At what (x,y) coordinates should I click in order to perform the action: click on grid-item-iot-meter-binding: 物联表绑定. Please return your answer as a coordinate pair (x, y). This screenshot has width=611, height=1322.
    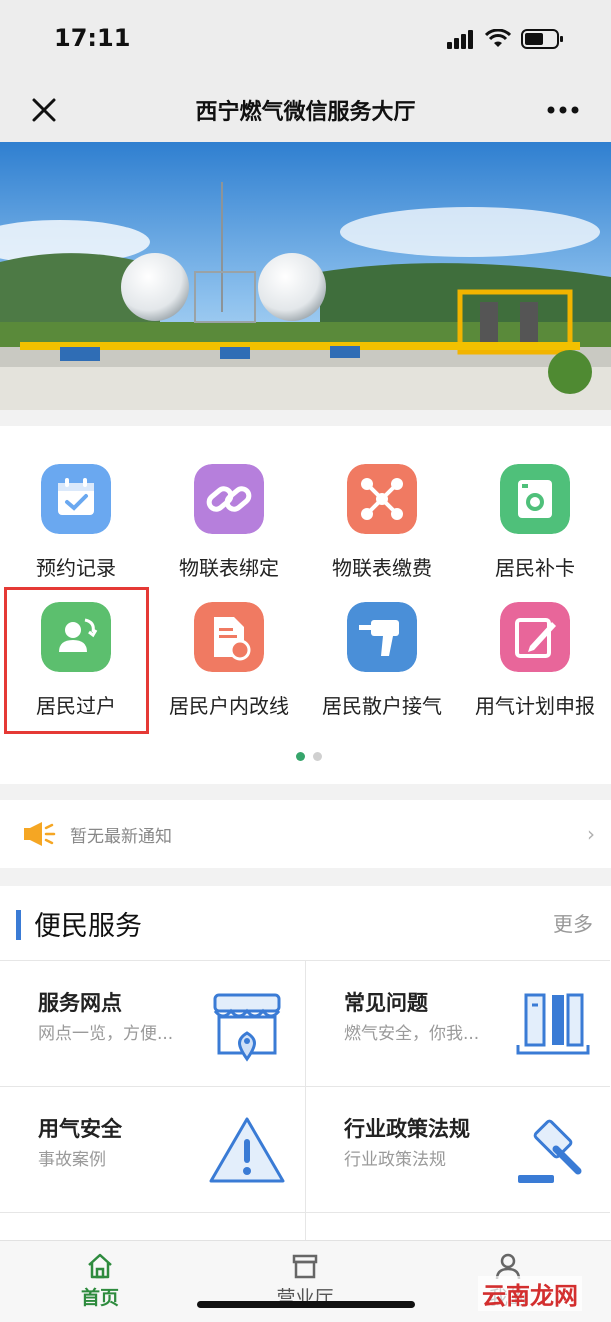
    Looking at the image, I should click on (229, 524).